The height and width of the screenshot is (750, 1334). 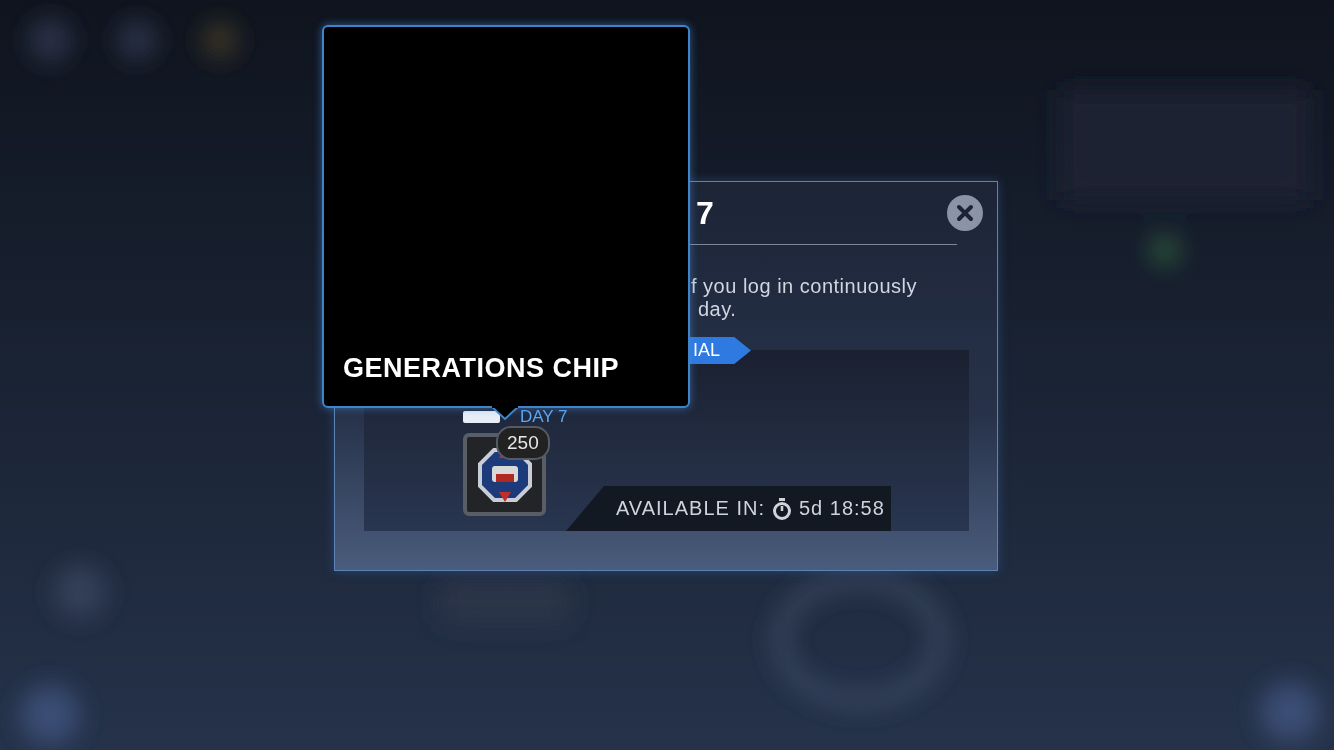 What do you see at coordinates (782, 508) in the screenshot?
I see `stopwatch-icon` at bounding box center [782, 508].